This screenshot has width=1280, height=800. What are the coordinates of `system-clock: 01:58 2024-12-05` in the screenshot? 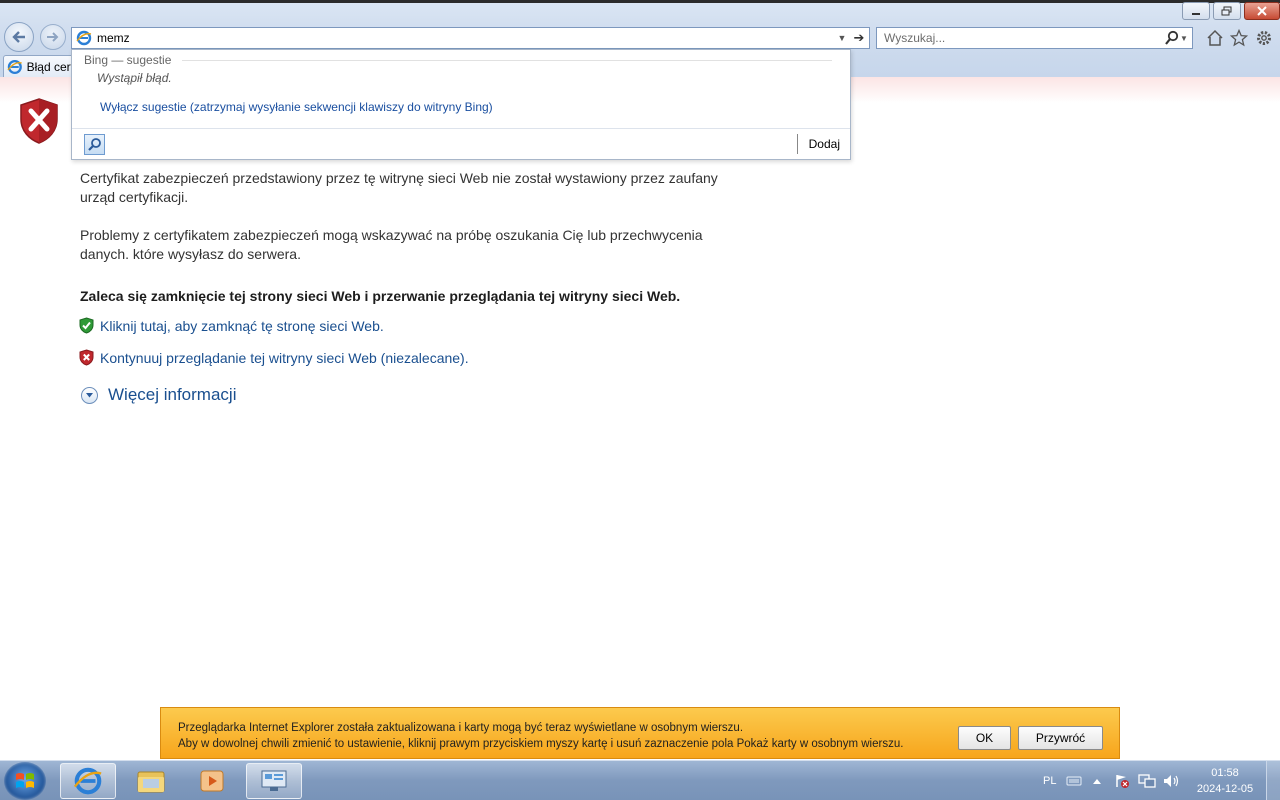 It's located at (1225, 781).